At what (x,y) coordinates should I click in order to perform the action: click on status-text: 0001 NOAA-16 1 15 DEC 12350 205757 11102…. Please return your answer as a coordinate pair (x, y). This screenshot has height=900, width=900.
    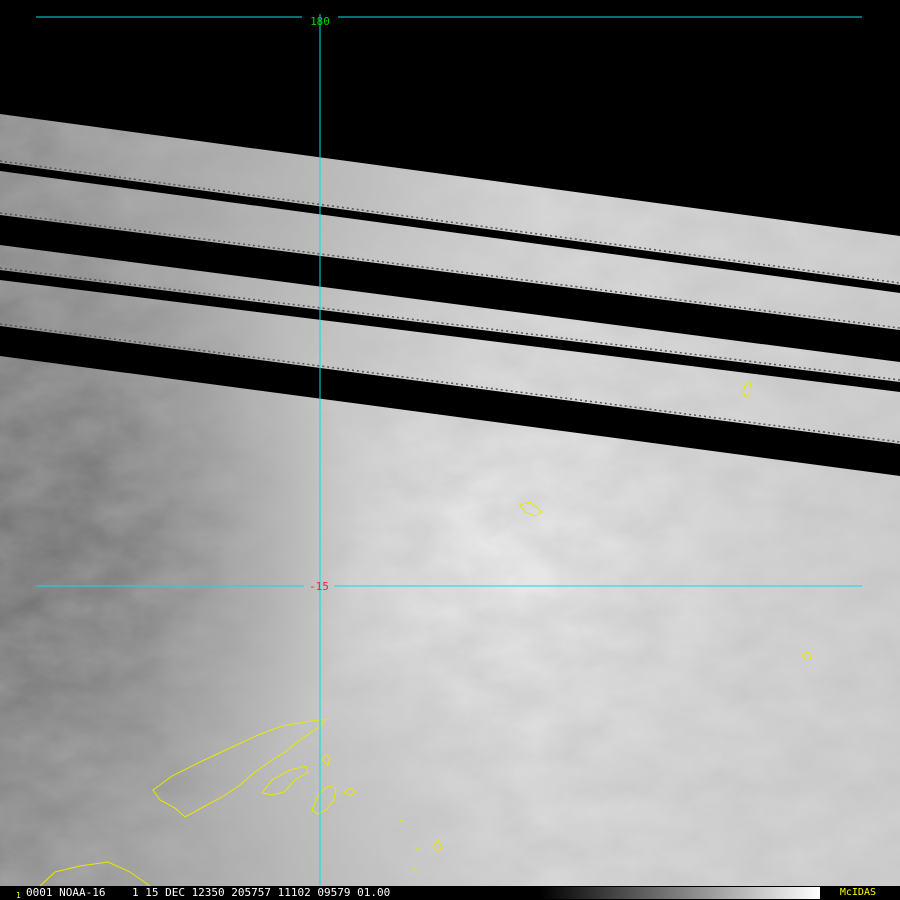
    Looking at the image, I should click on (208, 892).